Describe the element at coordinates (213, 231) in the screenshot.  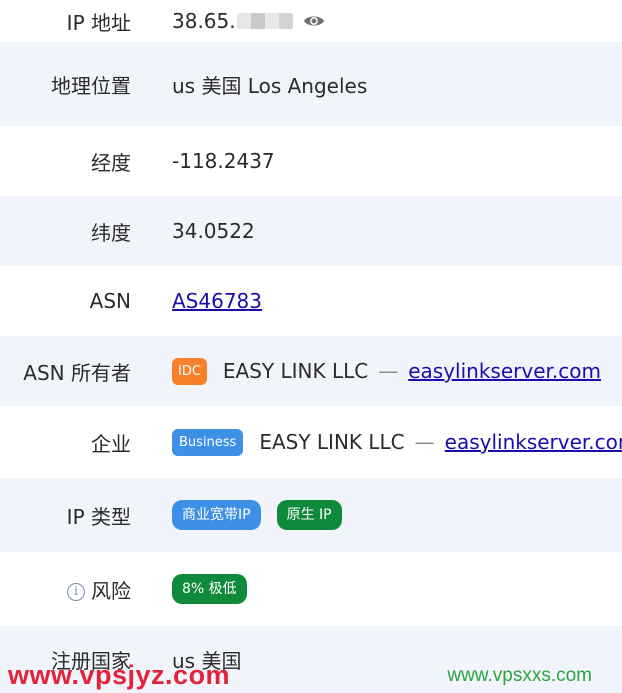
I see `value-latitude: 34.0522` at that location.